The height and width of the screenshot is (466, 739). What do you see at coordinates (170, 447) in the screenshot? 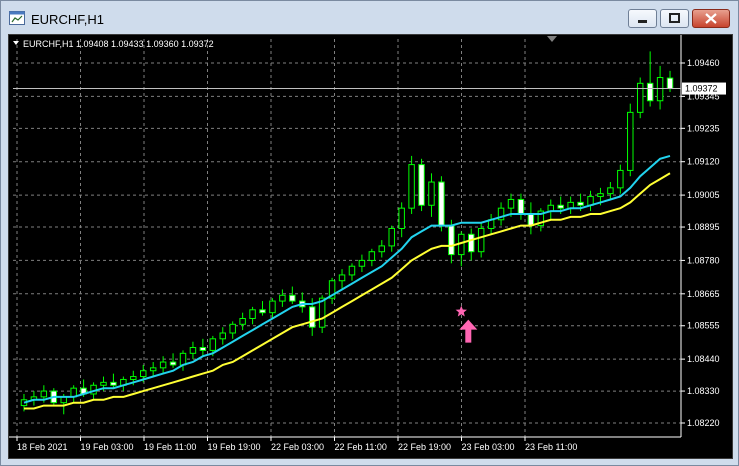
I see `x-tick-label: 19 Feb 11:00` at bounding box center [170, 447].